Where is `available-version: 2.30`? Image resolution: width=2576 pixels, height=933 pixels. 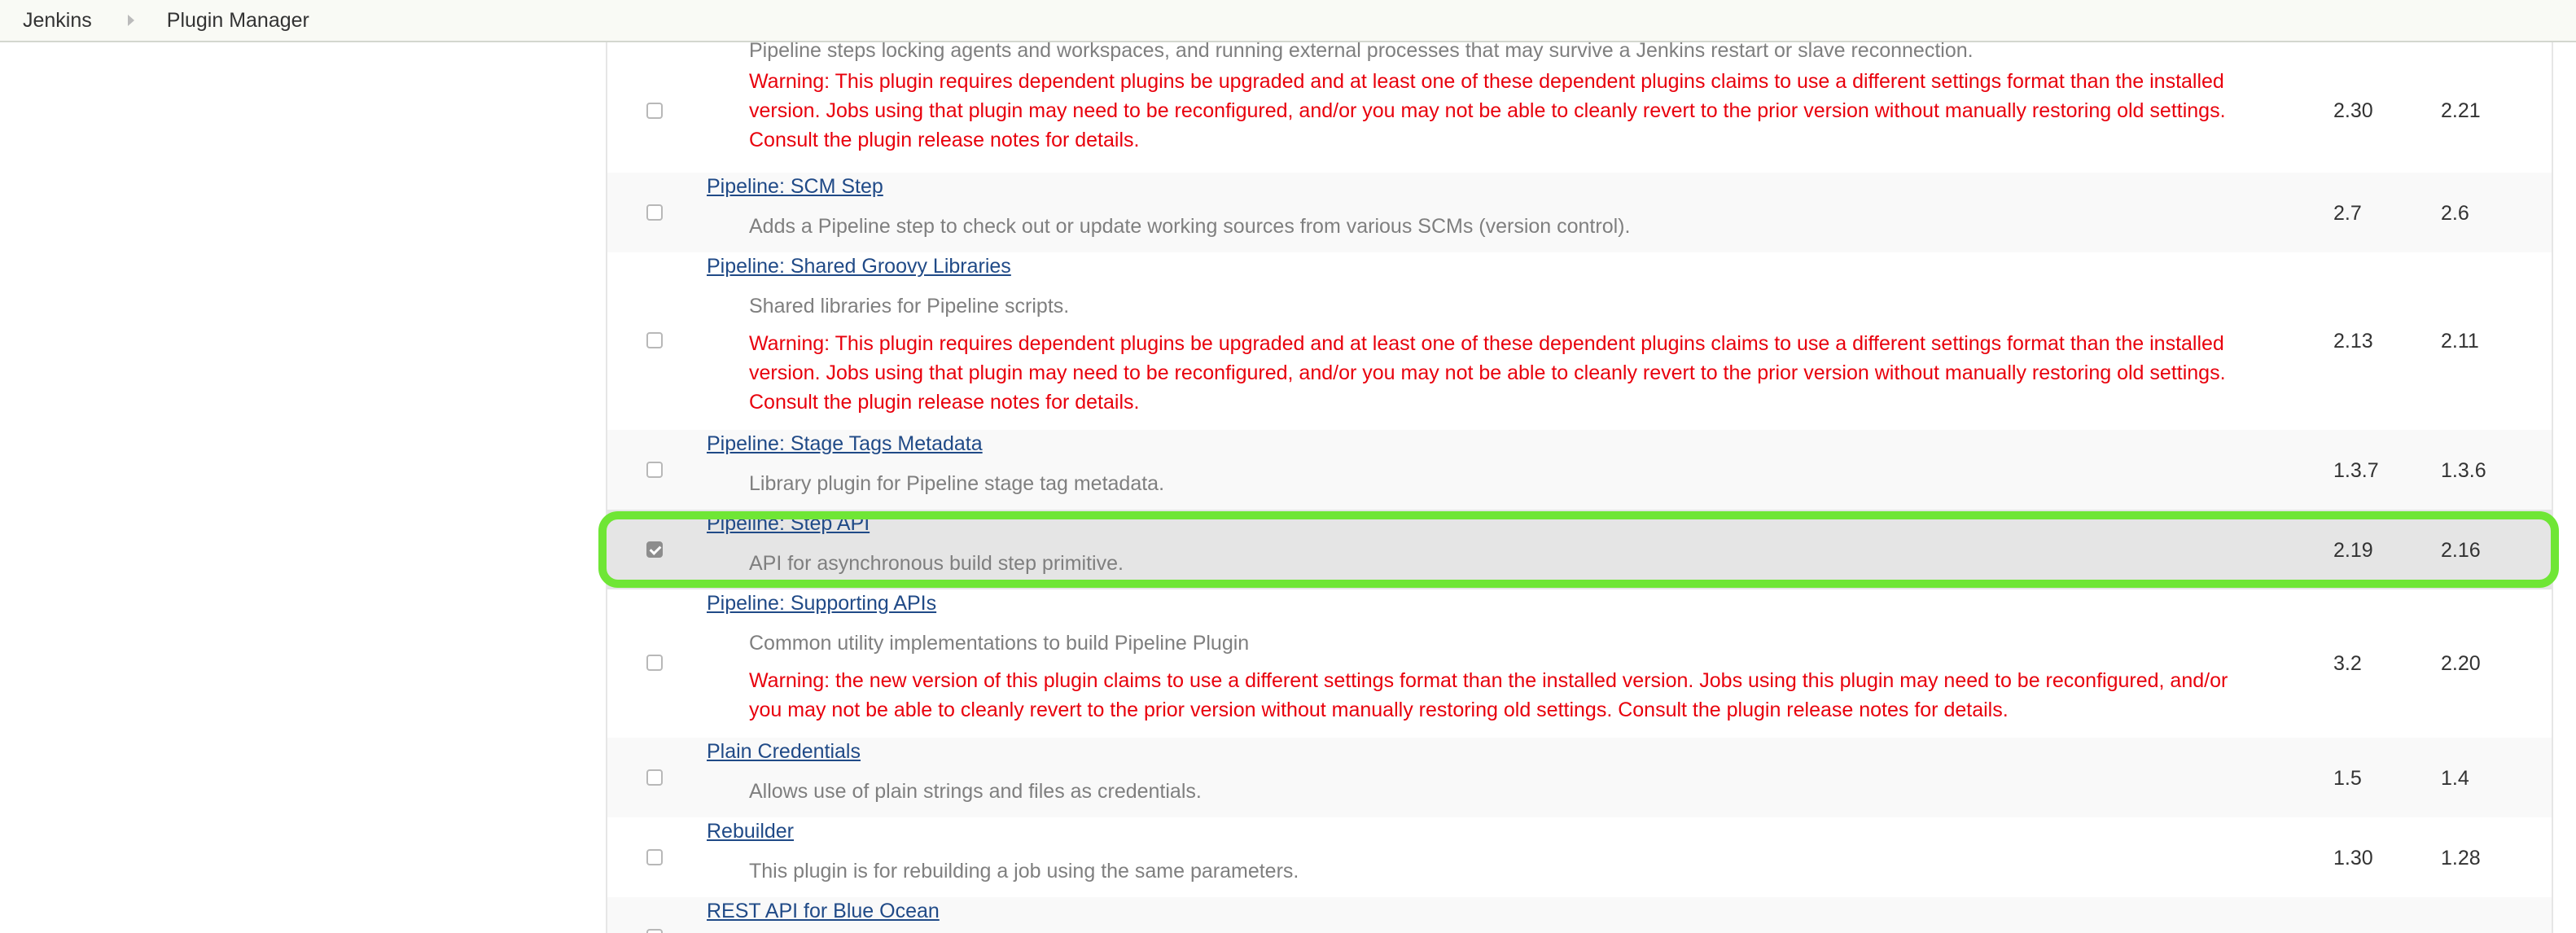
available-version: 2.30 is located at coordinates (2353, 110).